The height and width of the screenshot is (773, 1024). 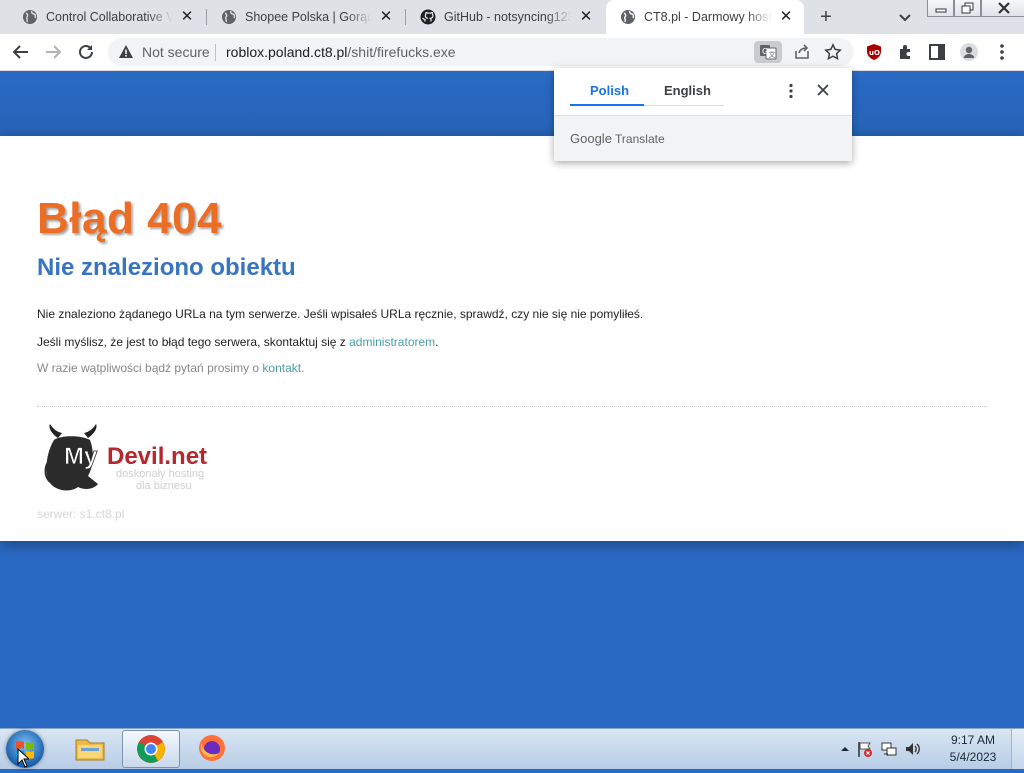 What do you see at coordinates (802, 52) in the screenshot?
I see `share-button` at bounding box center [802, 52].